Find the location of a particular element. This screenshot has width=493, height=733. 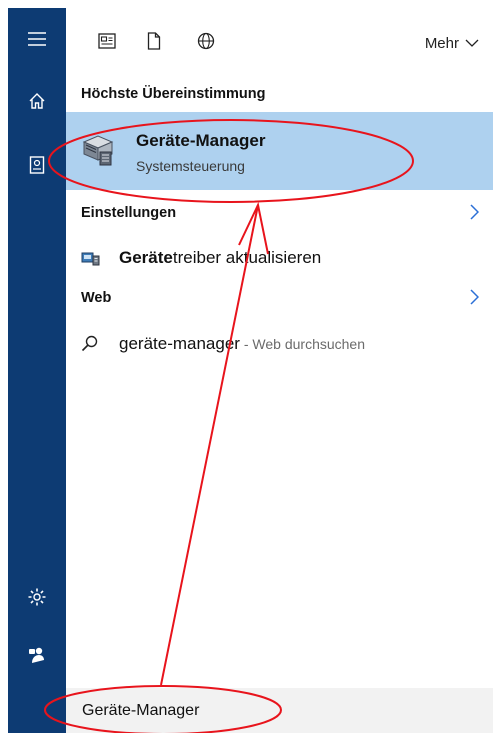

best-match-heading: Höchste Übereinstimmung is located at coordinates (173, 94).